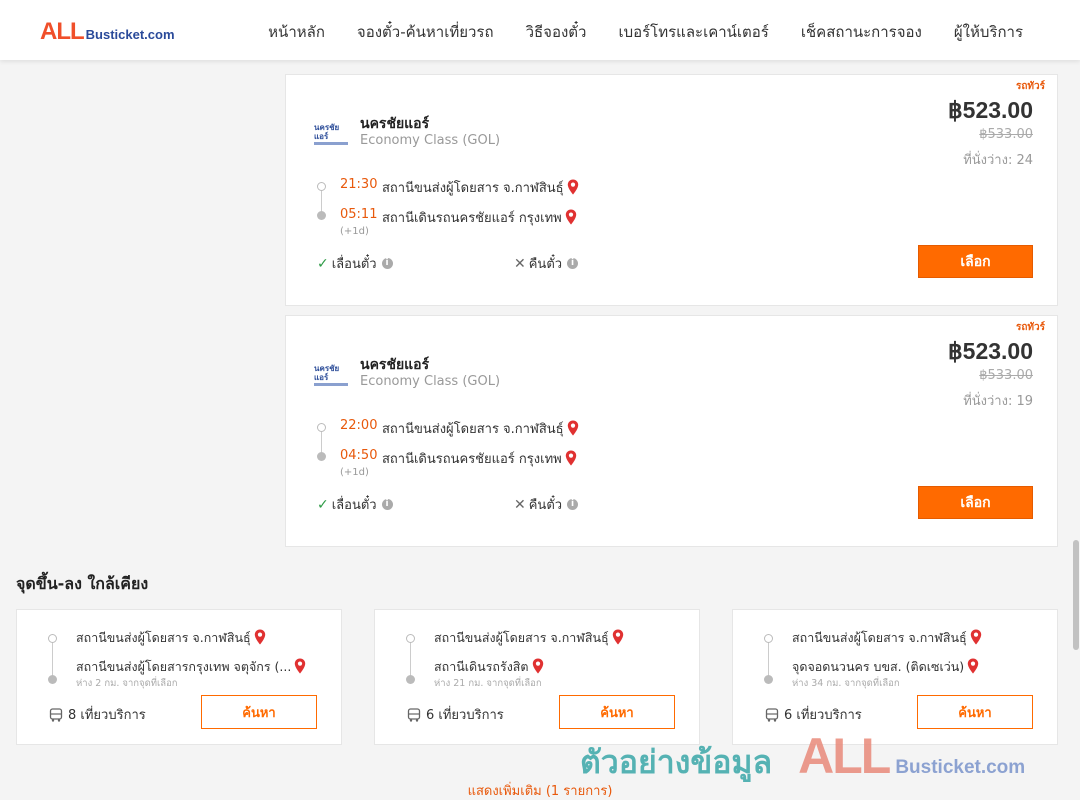 The image size is (1080, 800). I want to click on reschedule-label: เลื่อนตั๋ว, so click(354, 505).